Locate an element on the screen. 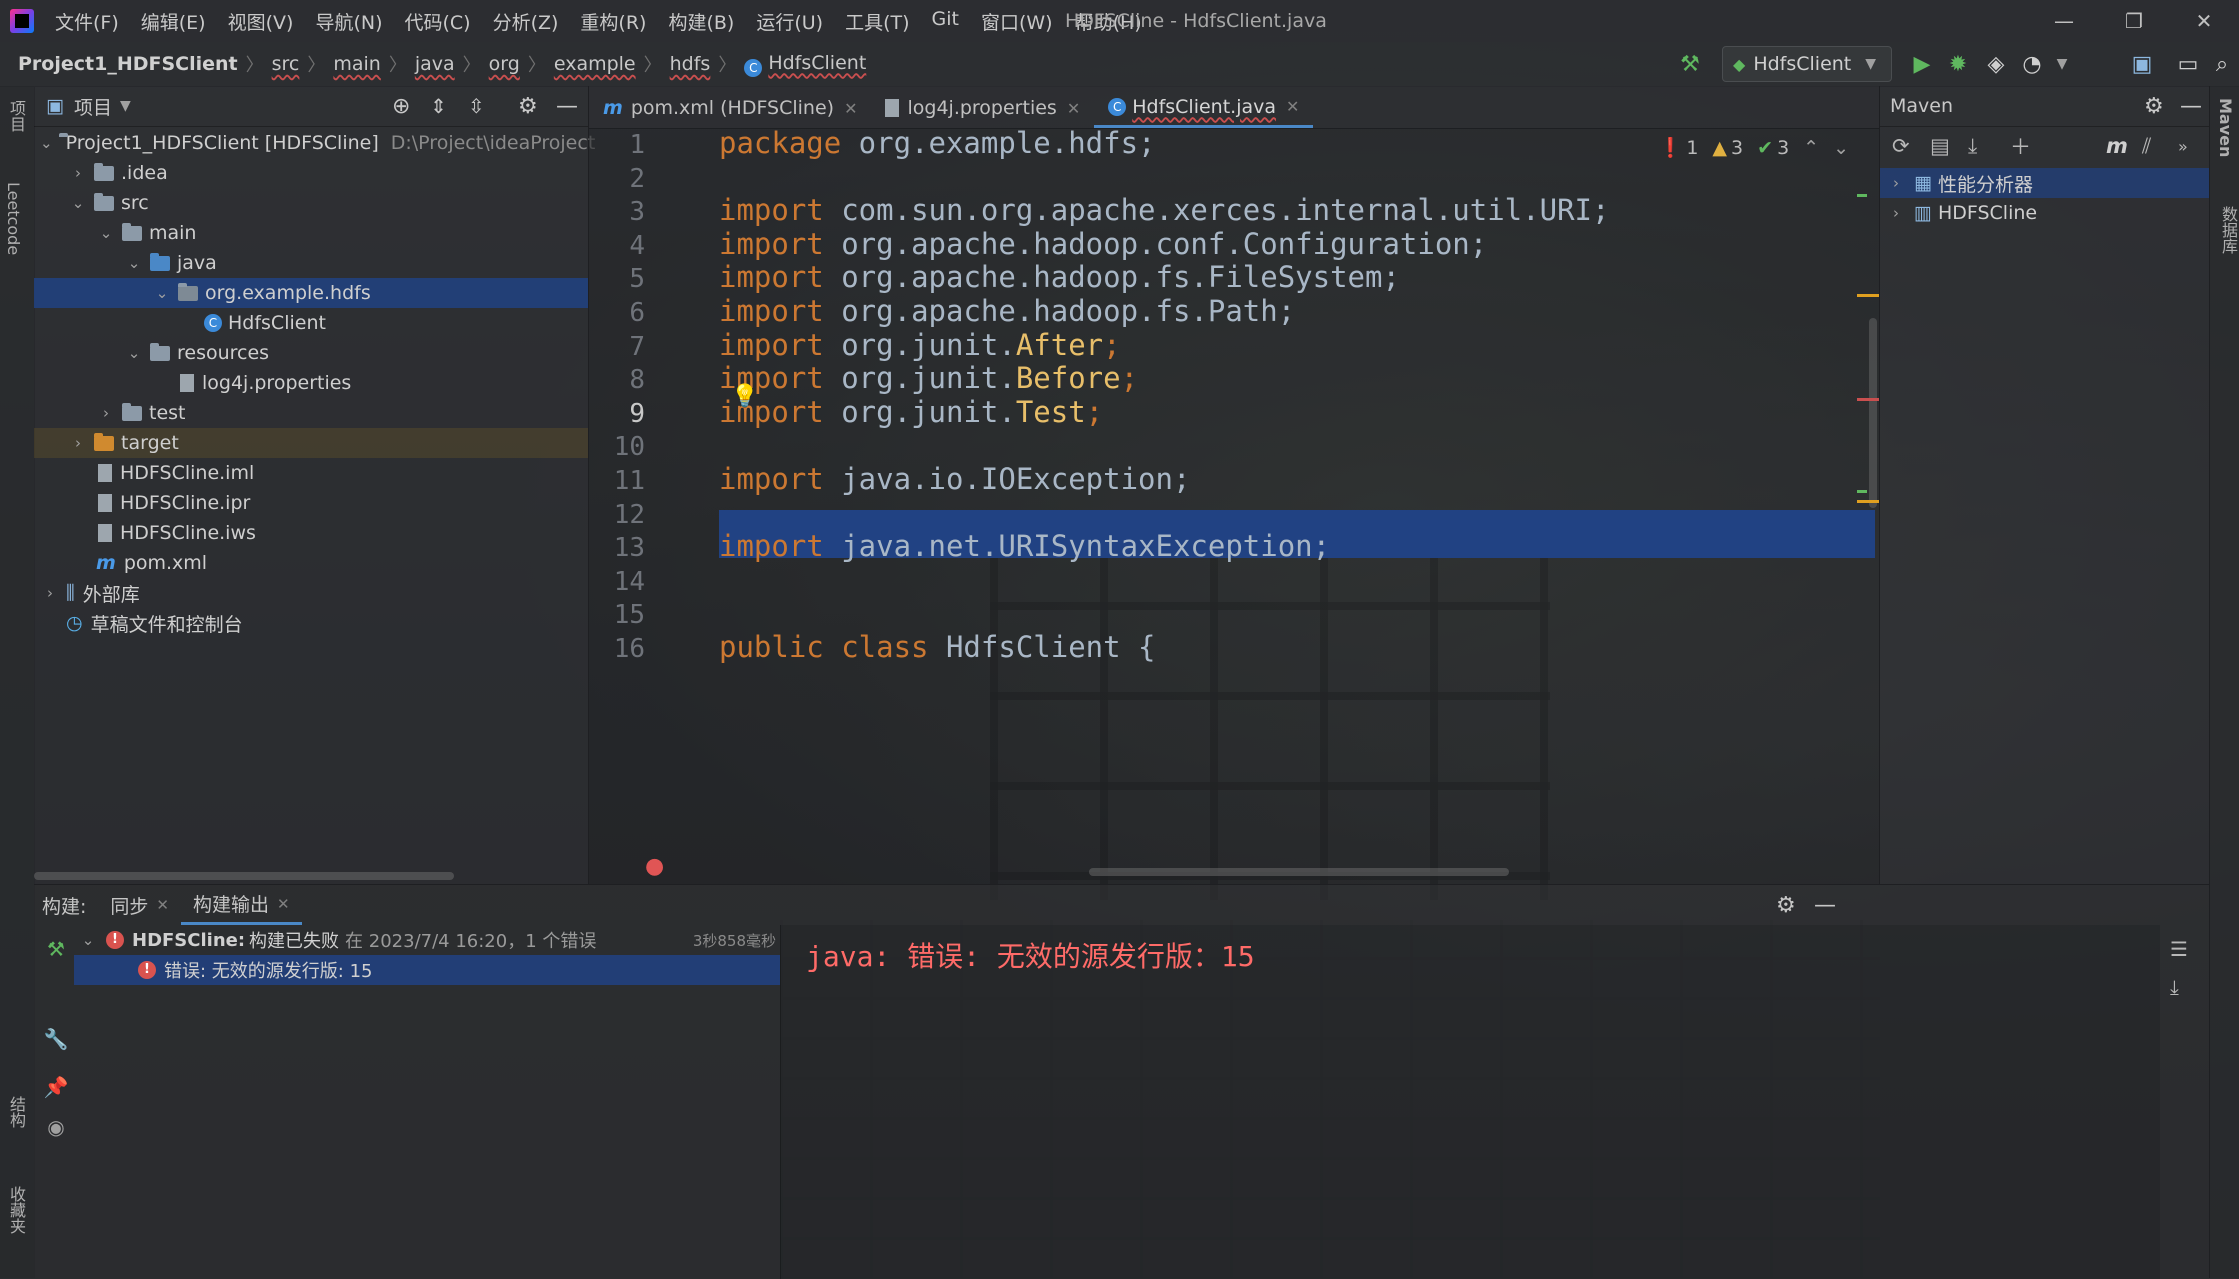 The image size is (2239, 1279). menu-item: 代码(C) is located at coordinates (437, 21).